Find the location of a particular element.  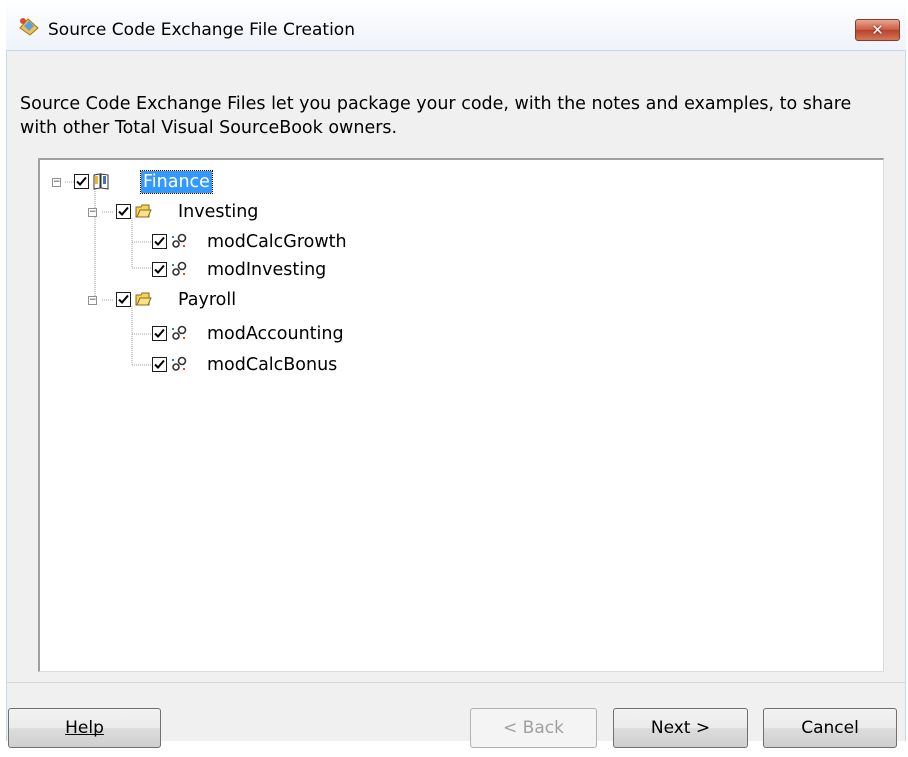

help-button-label: Help is located at coordinates (84, 728).